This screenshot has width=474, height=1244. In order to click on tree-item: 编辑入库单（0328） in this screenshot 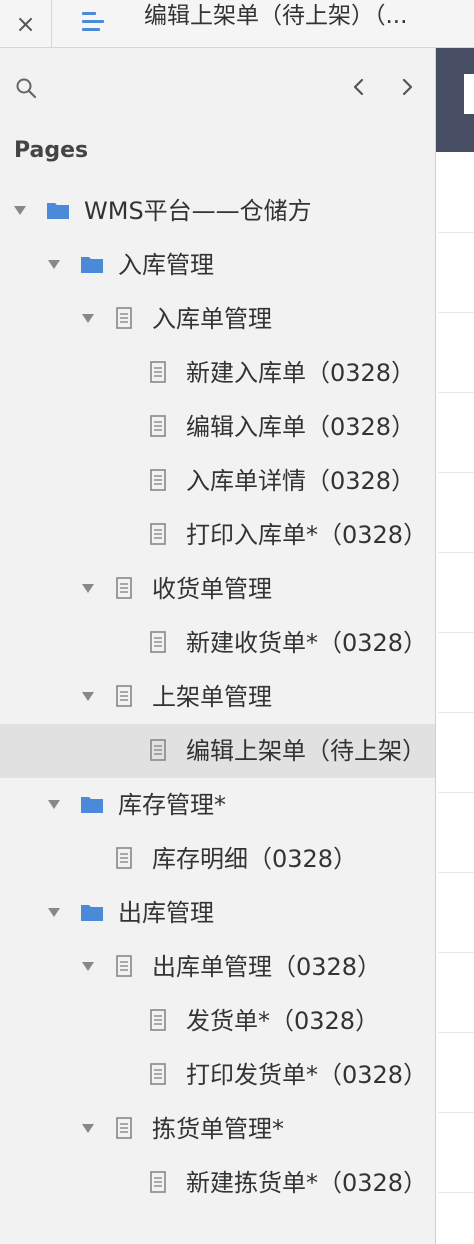, I will do `click(217, 427)`.